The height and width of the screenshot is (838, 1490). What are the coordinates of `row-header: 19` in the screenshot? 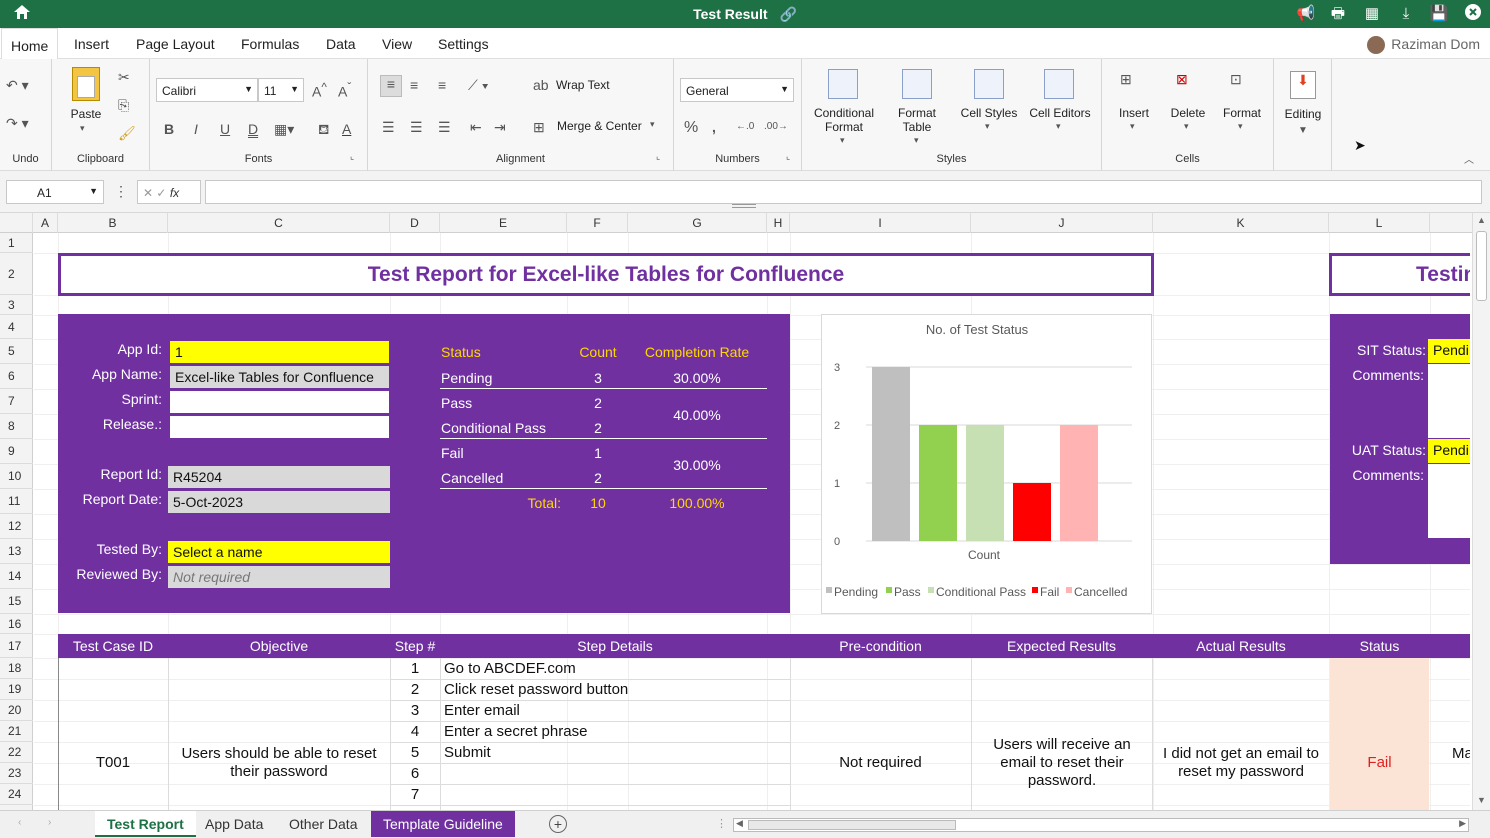 It's located at (16, 689).